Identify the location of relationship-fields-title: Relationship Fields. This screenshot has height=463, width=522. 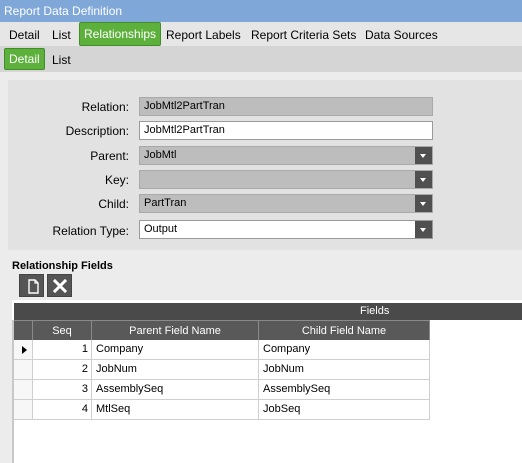
(62, 266).